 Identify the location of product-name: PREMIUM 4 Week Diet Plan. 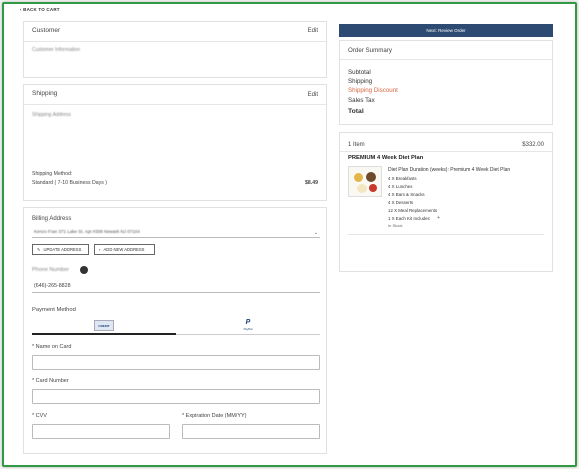
(386, 158).